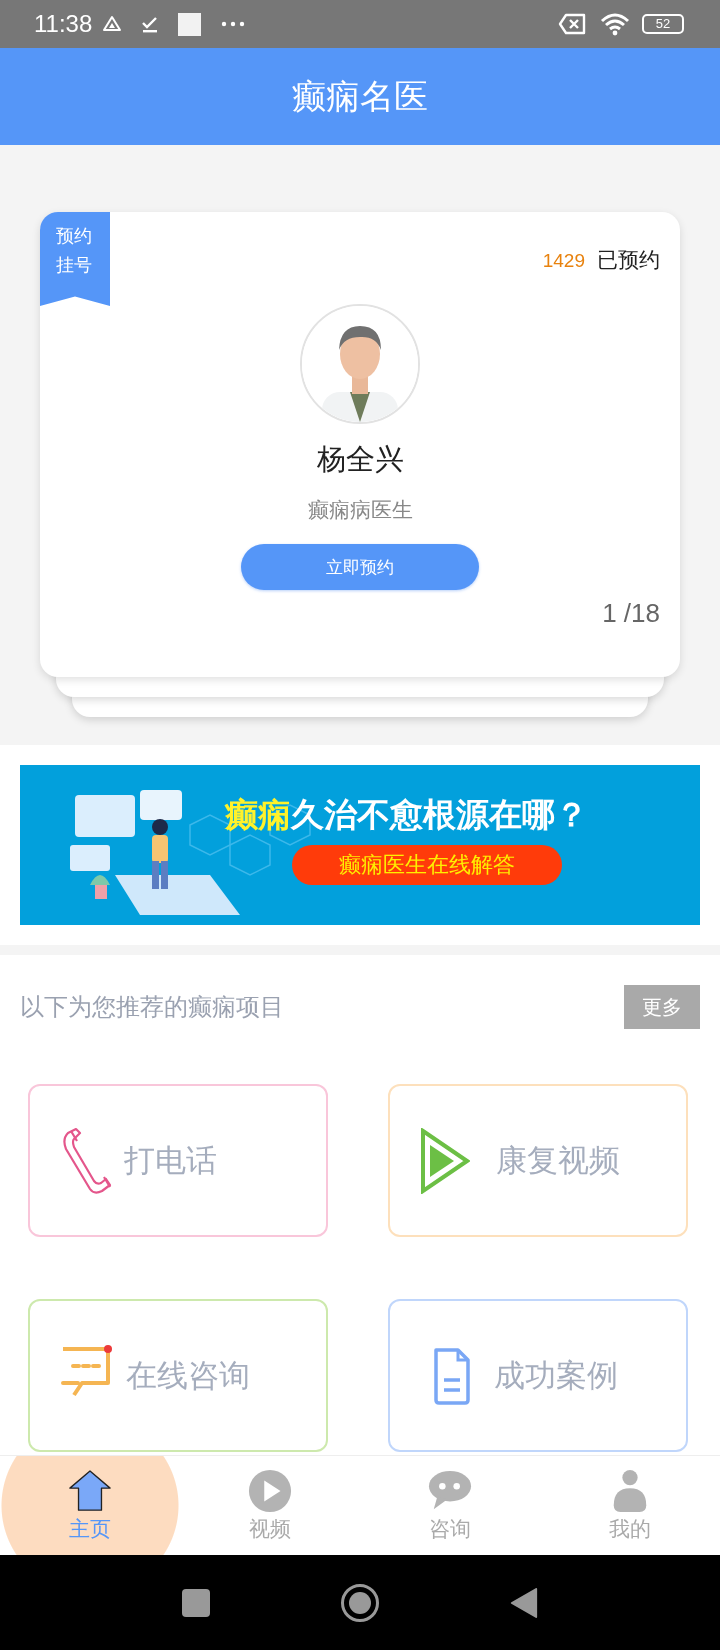  I want to click on feature-tile: 打电话, so click(178, 1160).